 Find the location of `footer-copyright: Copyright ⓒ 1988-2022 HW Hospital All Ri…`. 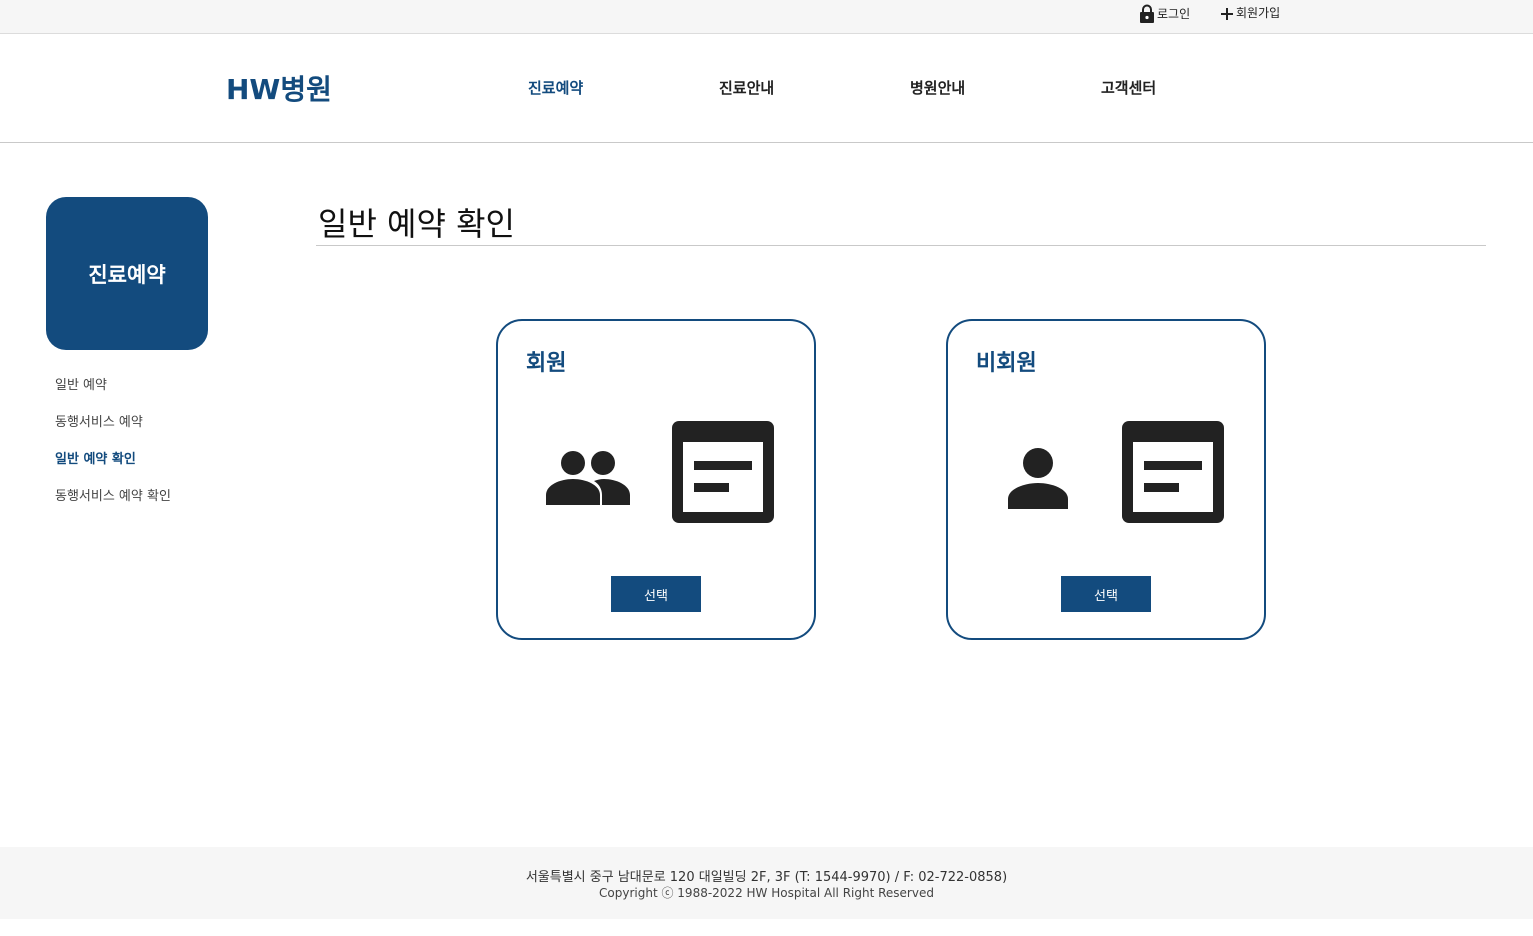

footer-copyright: Copyright ⓒ 1988-2022 HW Hospital All Ri… is located at coordinates (766, 893).